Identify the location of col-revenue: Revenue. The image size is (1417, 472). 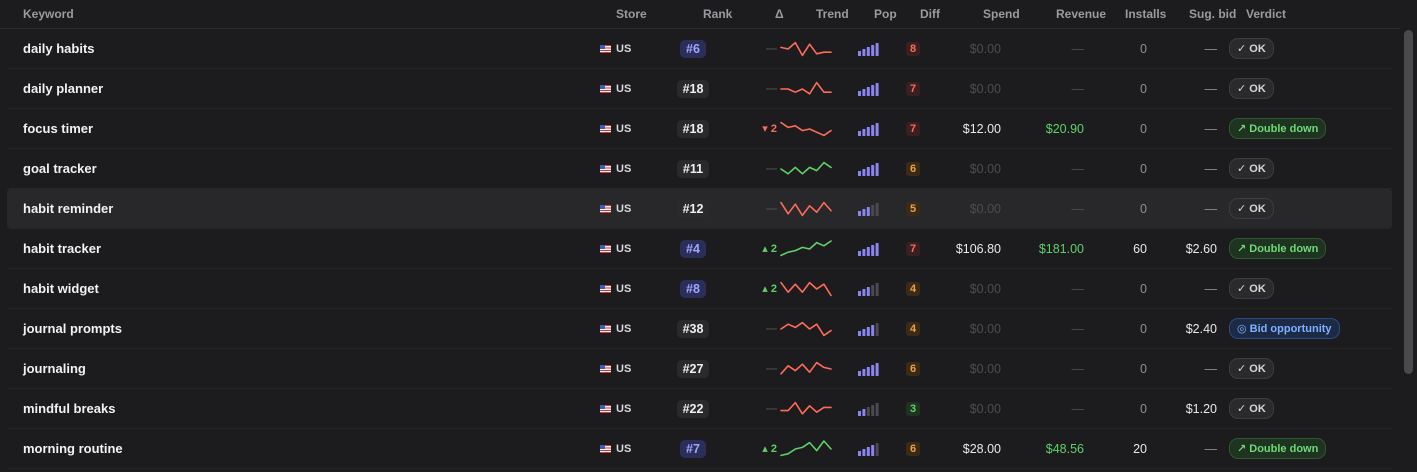
(1081, 14).